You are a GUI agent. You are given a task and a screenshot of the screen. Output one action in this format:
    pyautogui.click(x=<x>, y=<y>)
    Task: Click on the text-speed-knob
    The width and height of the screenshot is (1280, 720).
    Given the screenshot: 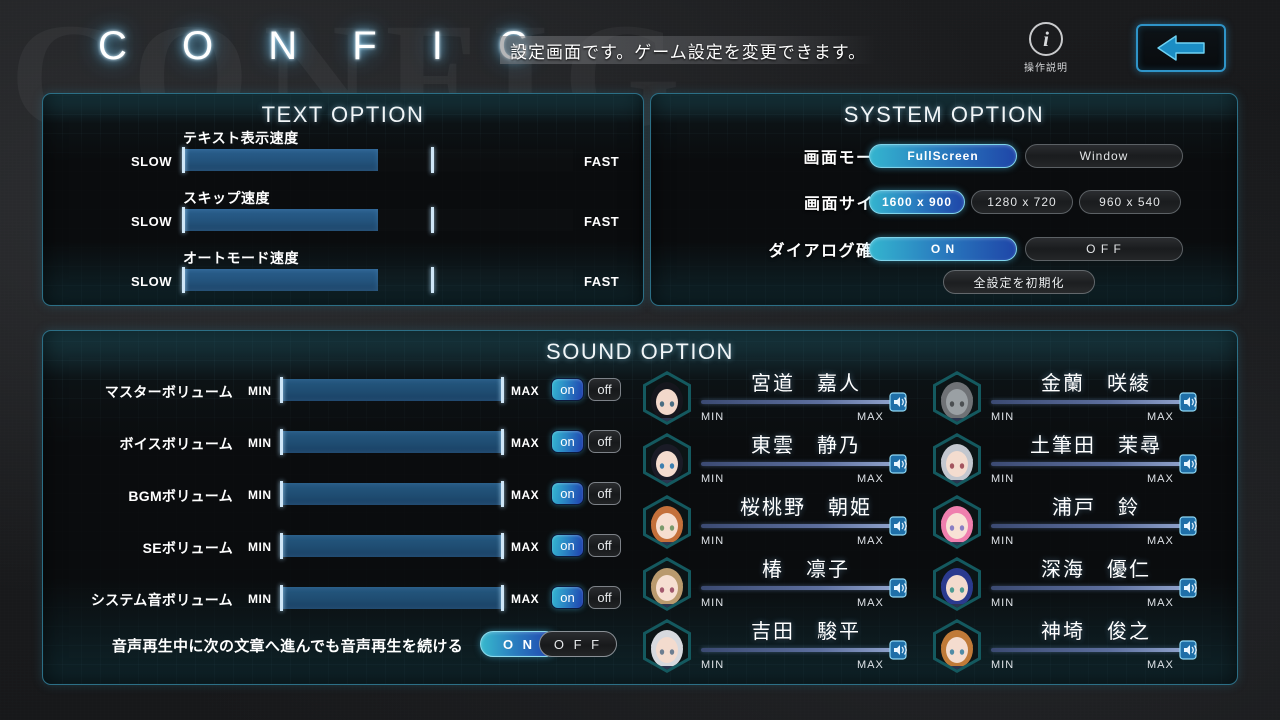 What is the action you would take?
    pyautogui.click(x=183, y=160)
    